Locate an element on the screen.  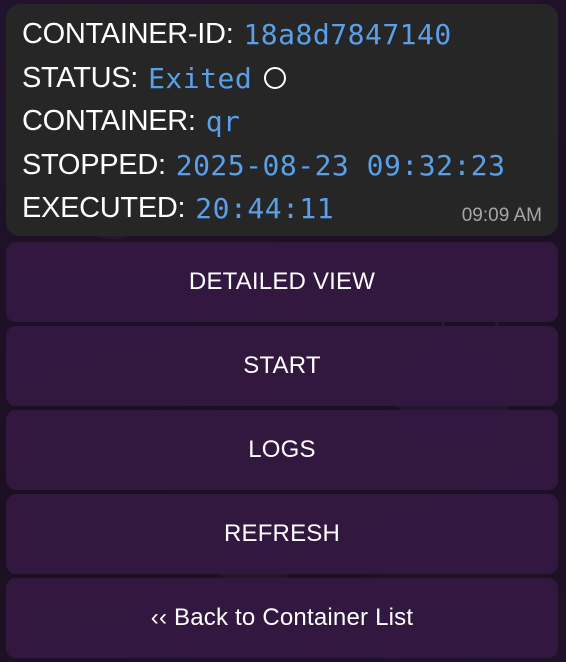
container-name-label: CONTAINER: is located at coordinates (109, 121).